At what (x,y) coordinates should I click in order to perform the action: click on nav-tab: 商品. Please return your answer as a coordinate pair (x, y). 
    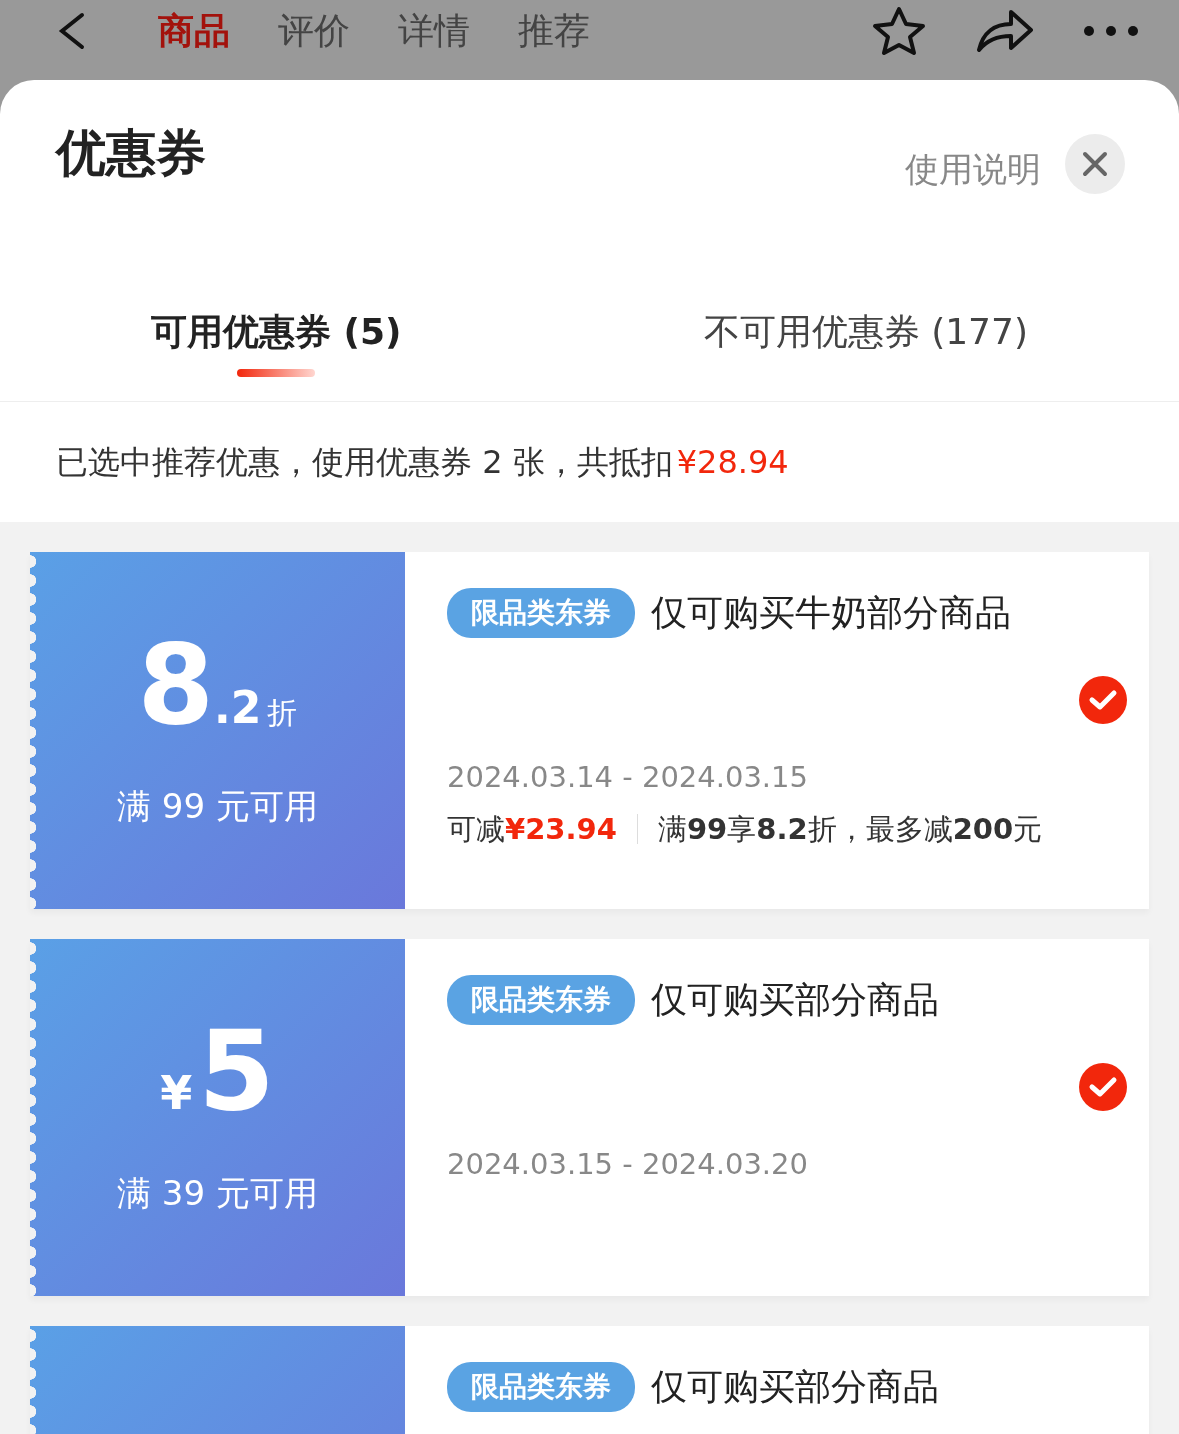
    Looking at the image, I should click on (194, 31).